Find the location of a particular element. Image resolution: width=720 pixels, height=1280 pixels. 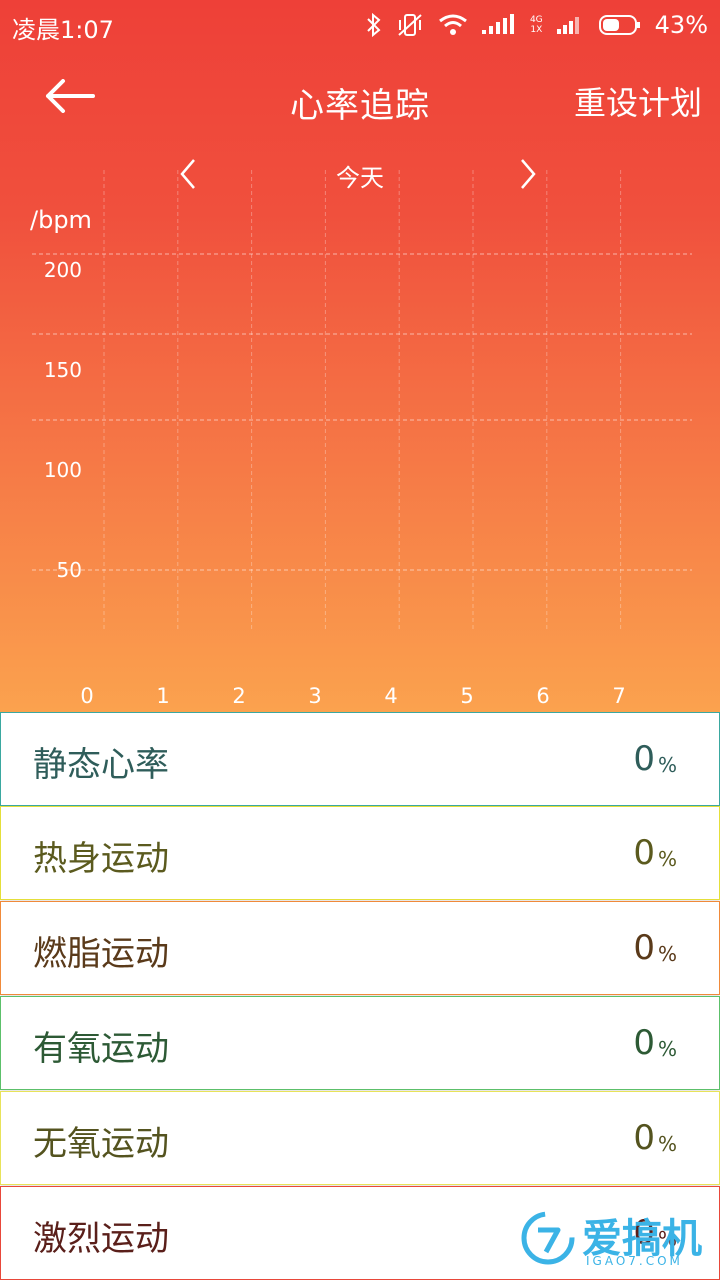

reset-plan-button: 重设计划 is located at coordinates (638, 101).